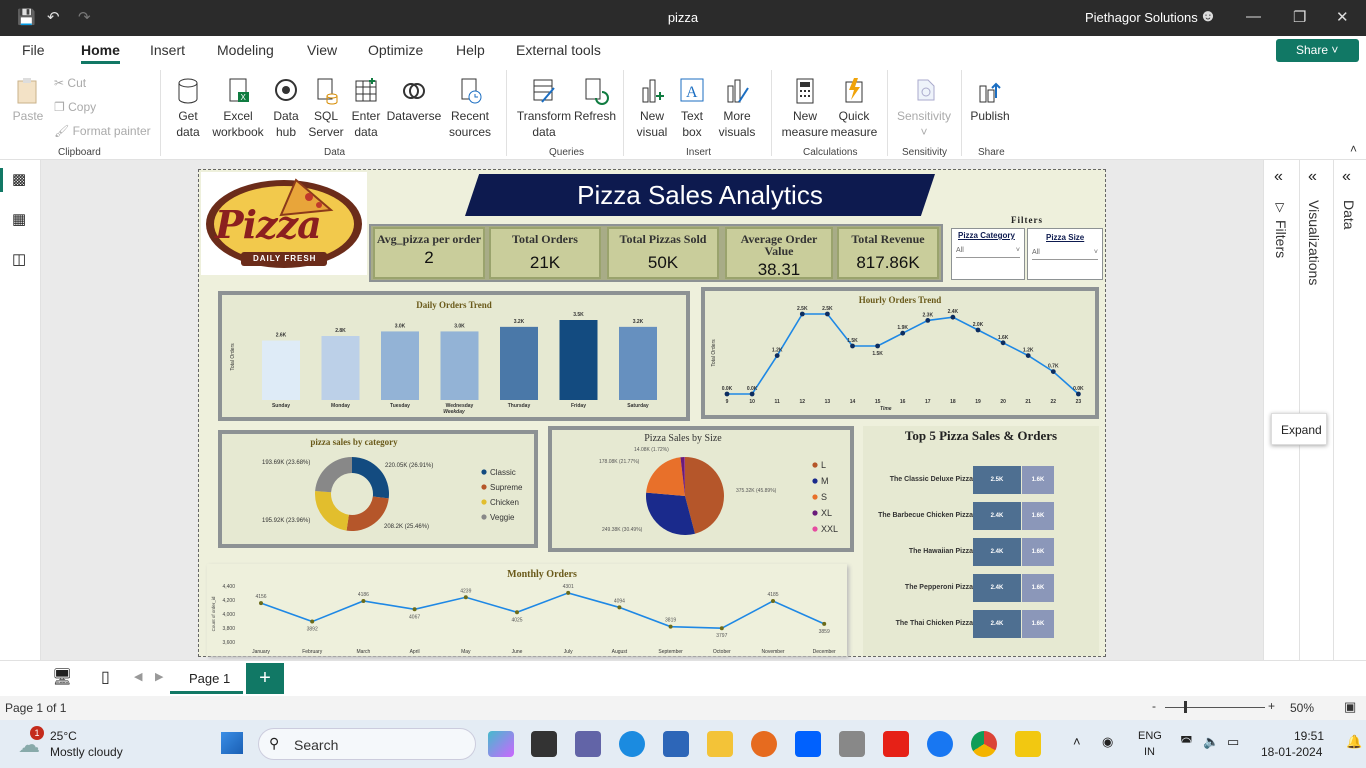  What do you see at coordinates (1233, 742) in the screenshot?
I see `battery-icon: ▭` at bounding box center [1233, 742].